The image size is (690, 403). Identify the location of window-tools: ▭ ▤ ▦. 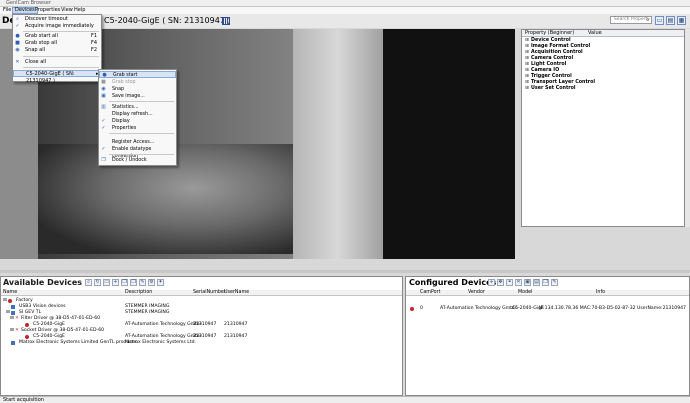
(672, 20).